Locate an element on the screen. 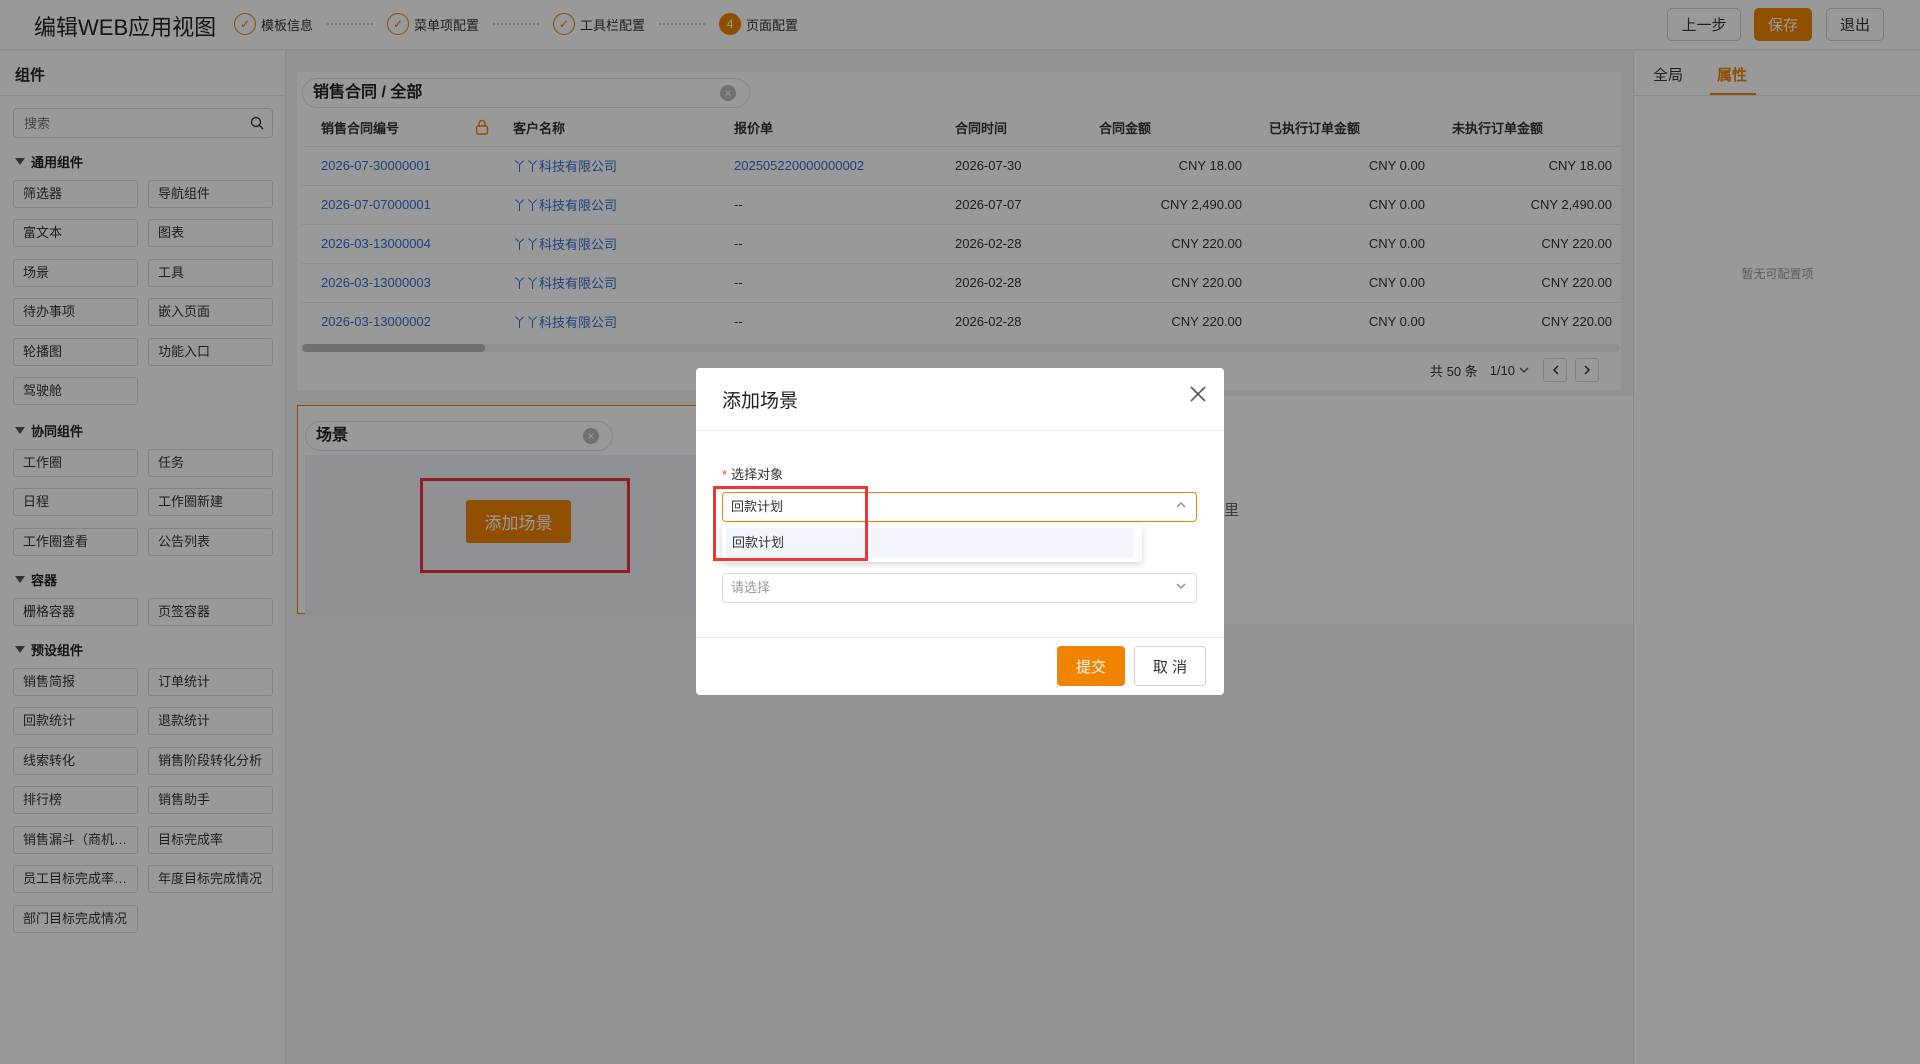  submit-button: 提交 is located at coordinates (1091, 666).